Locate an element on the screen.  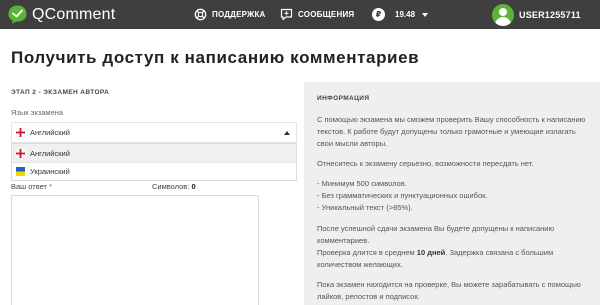
language-select: Английский is located at coordinates (154, 132).